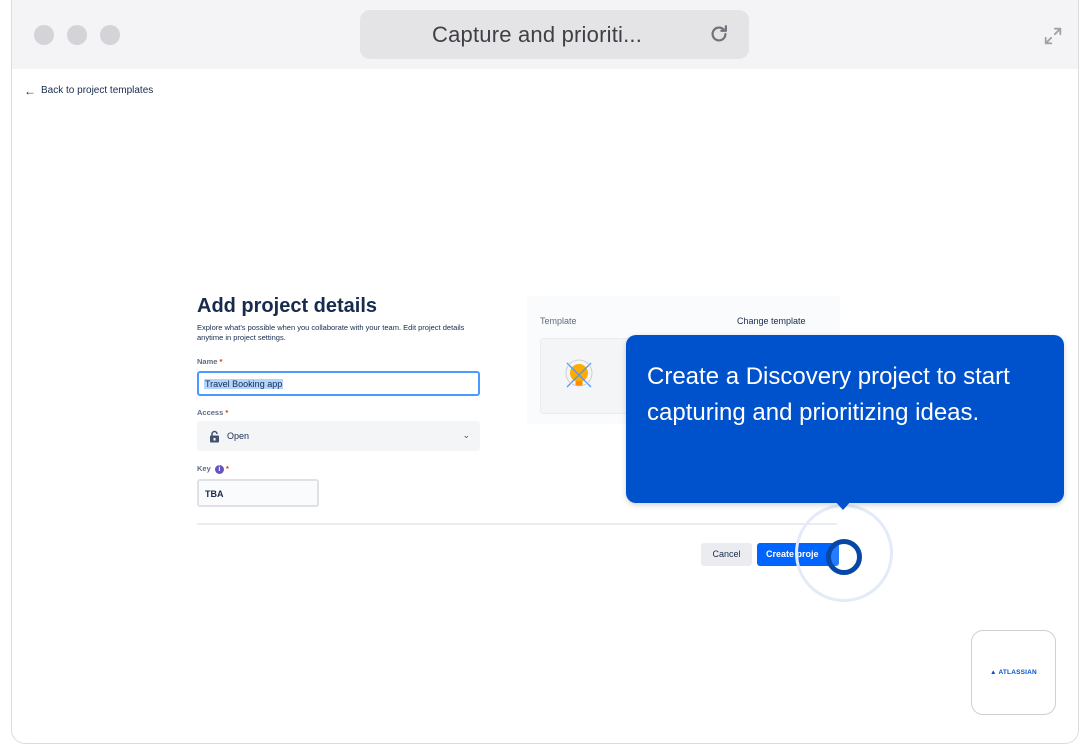  I want to click on discovery-lightbulb-icon, so click(579, 373).